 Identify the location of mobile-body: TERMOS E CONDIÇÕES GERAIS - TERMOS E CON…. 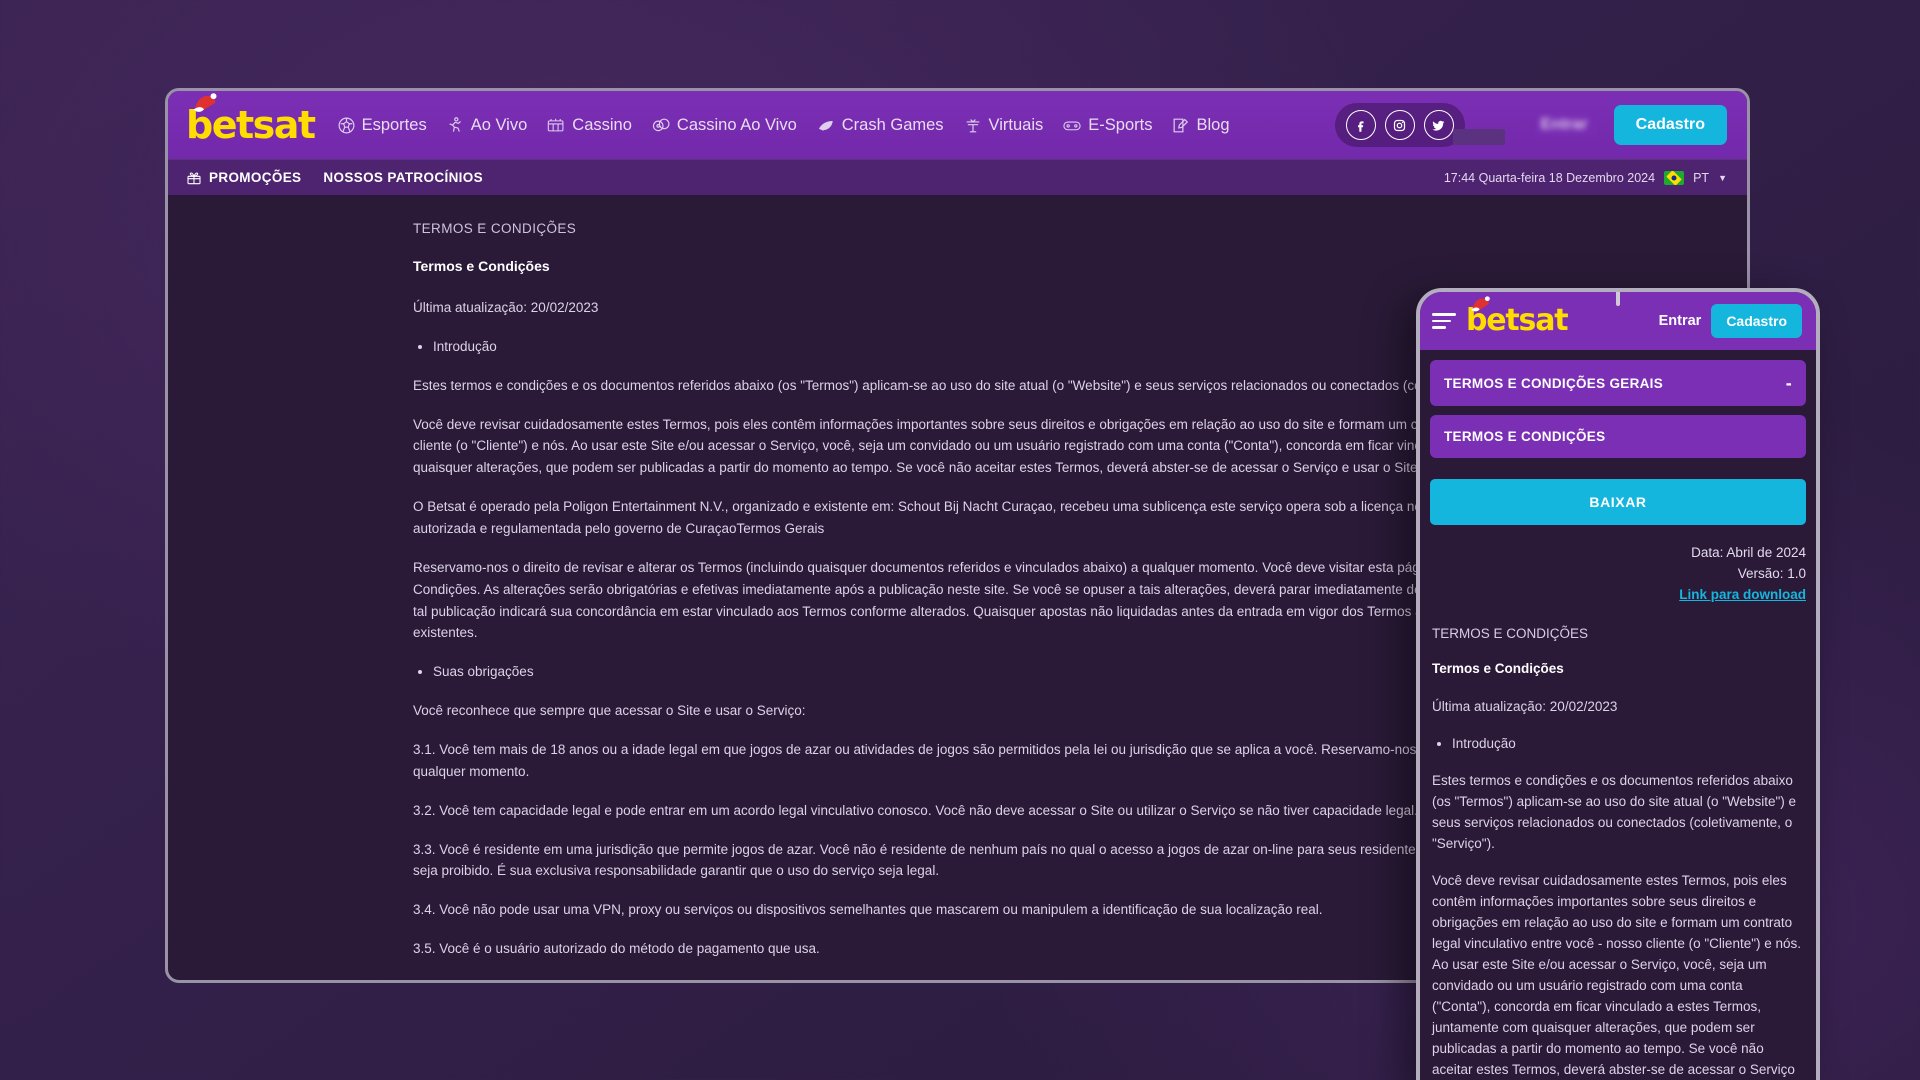
(1618, 715).